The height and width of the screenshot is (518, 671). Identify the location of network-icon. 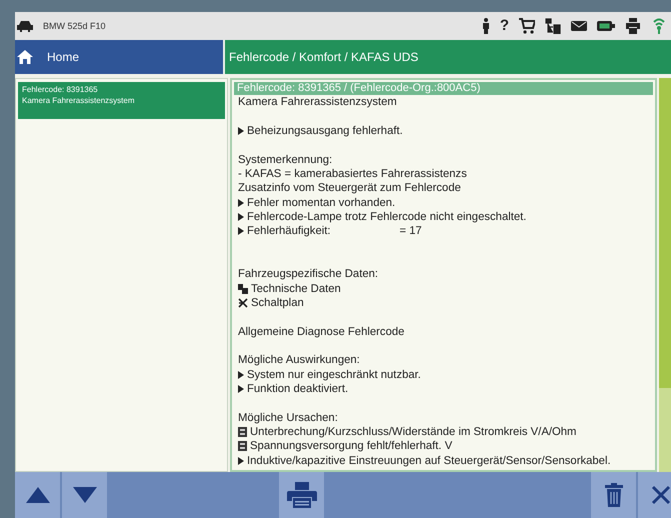
(553, 26).